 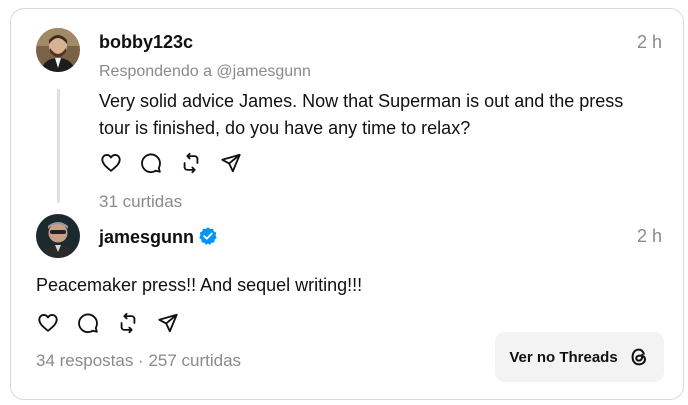 What do you see at coordinates (205, 72) in the screenshot?
I see `replying-to-label: Respondendo a @jamesgunn` at bounding box center [205, 72].